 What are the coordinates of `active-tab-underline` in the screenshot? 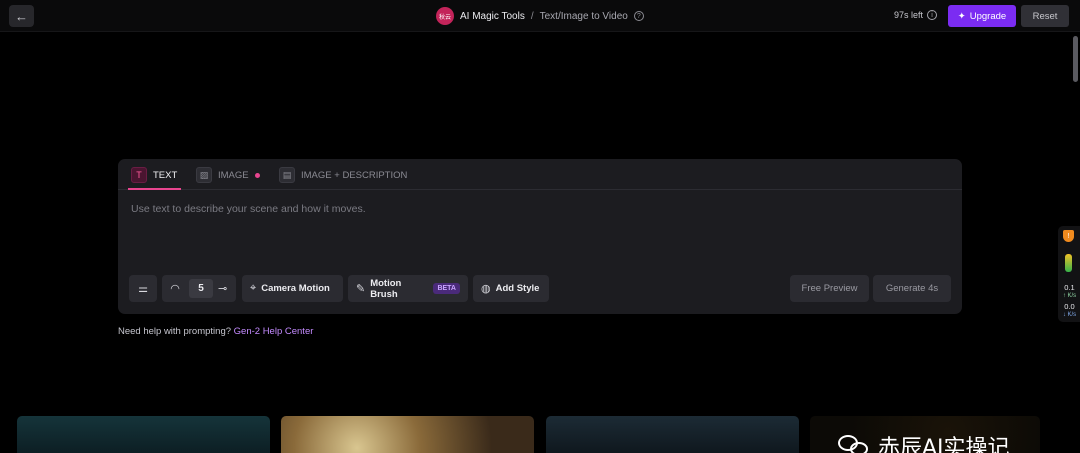 It's located at (154, 189).